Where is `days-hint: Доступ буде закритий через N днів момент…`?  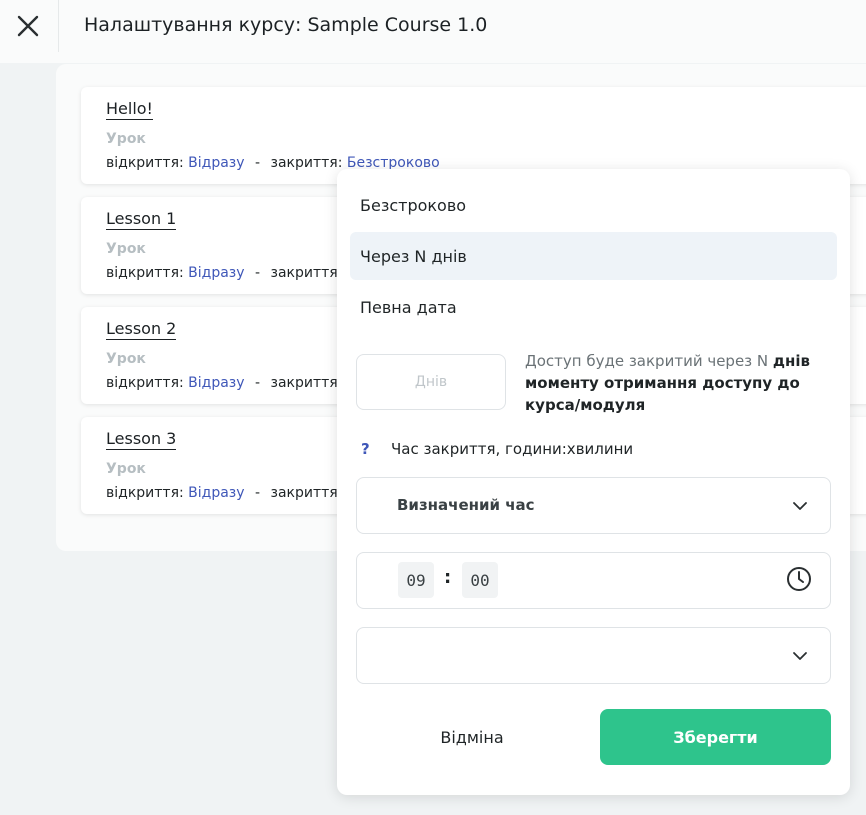
days-hint: Доступ буде закритий через N днів момент… is located at coordinates (682, 383).